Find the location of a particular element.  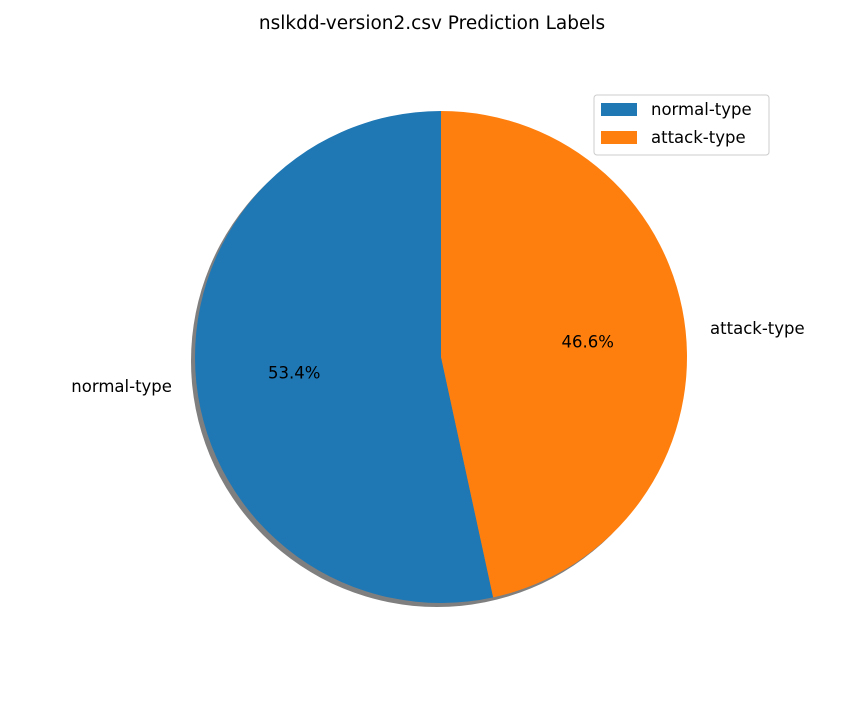

chart-title: nslkdd-version2.csv Prediction Labels is located at coordinates (432, 23).